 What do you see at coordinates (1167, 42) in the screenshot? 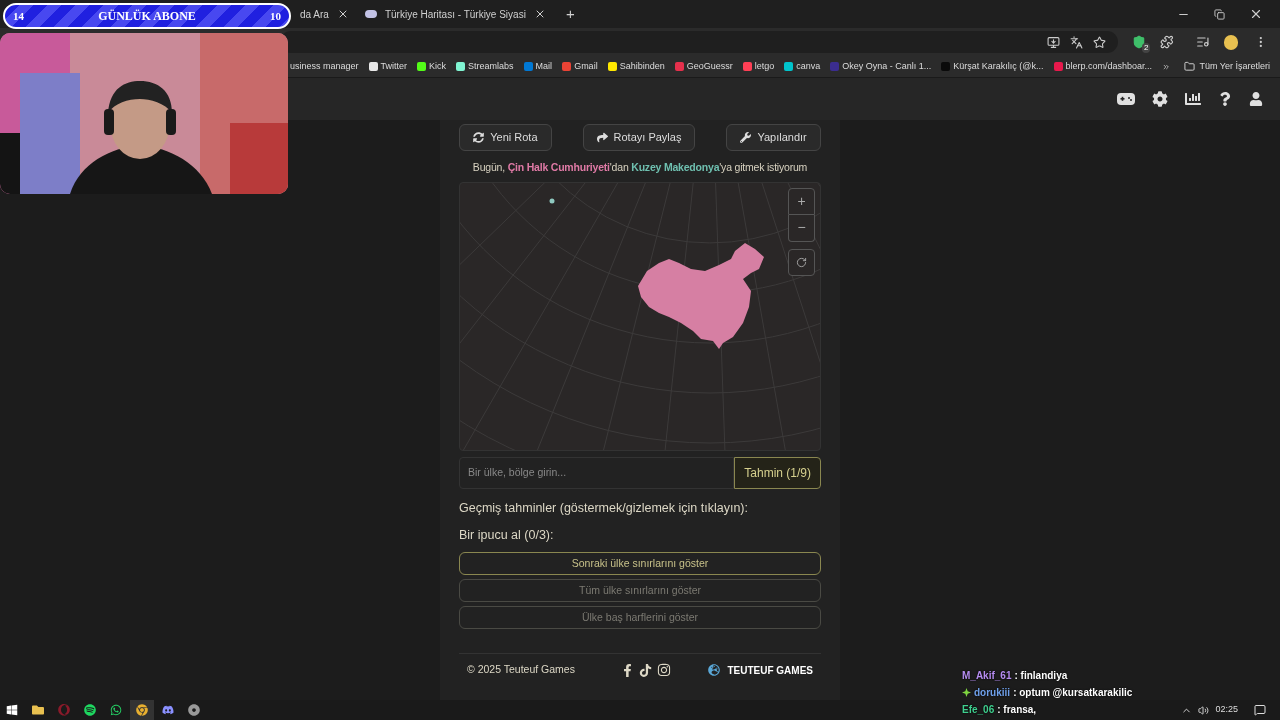
I see `extensions-icon` at bounding box center [1167, 42].